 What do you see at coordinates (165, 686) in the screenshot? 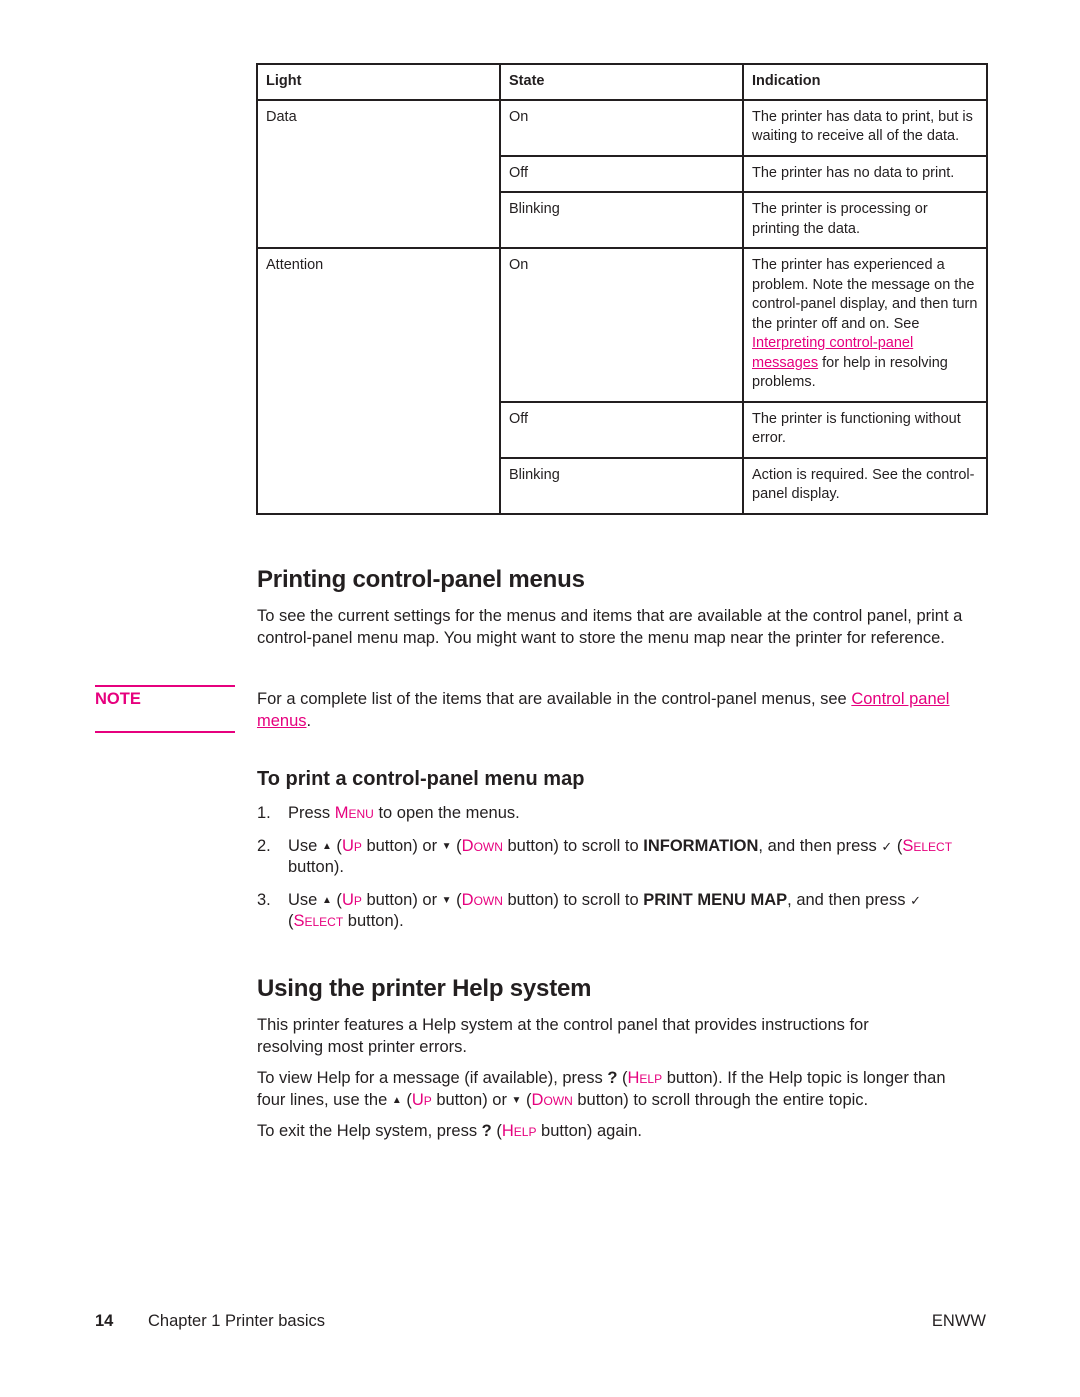
I see `note-rule-top` at bounding box center [165, 686].